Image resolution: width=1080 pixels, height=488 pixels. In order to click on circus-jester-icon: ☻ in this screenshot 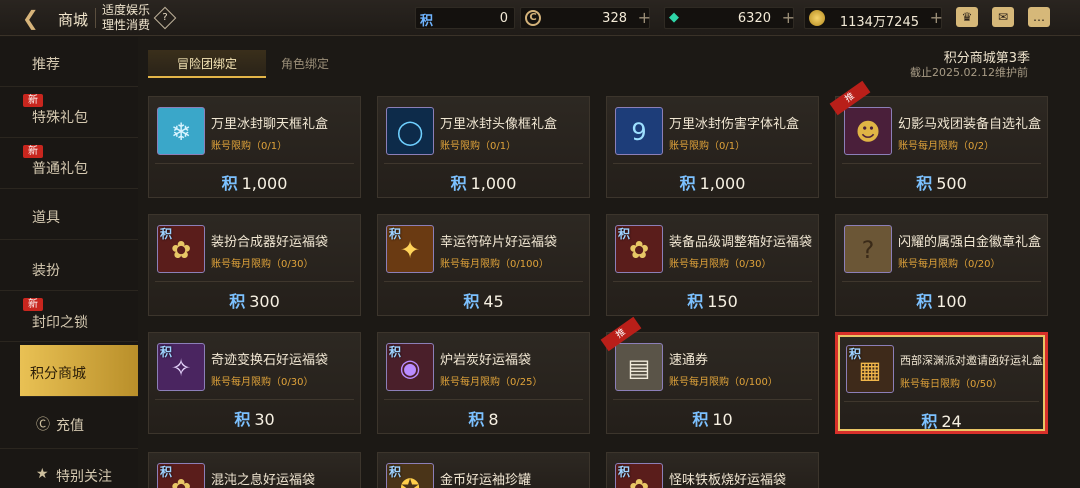, I will do `click(868, 131)`.